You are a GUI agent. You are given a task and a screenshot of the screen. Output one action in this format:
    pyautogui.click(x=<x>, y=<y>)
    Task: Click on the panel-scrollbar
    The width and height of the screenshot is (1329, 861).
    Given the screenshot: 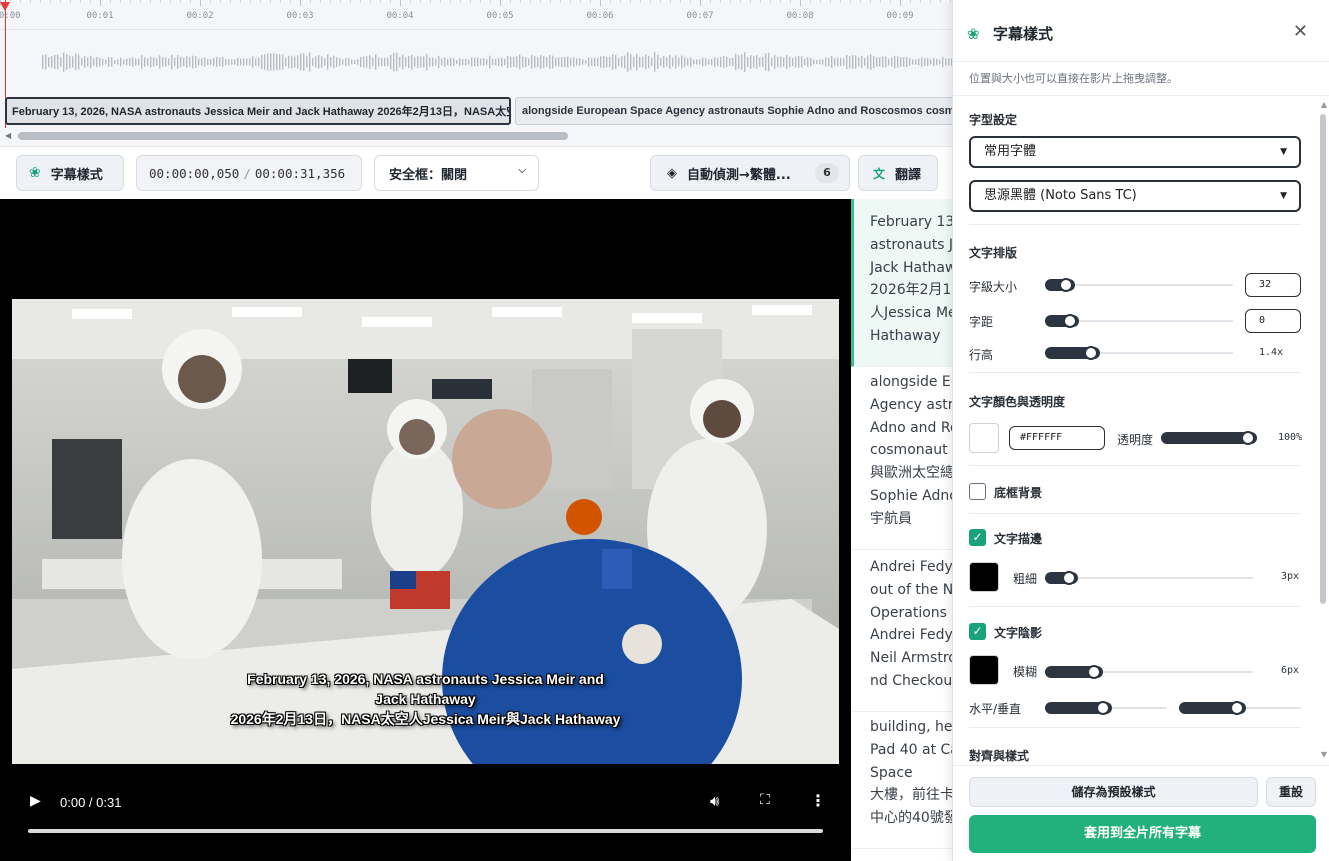 What is the action you would take?
    pyautogui.click(x=1323, y=359)
    